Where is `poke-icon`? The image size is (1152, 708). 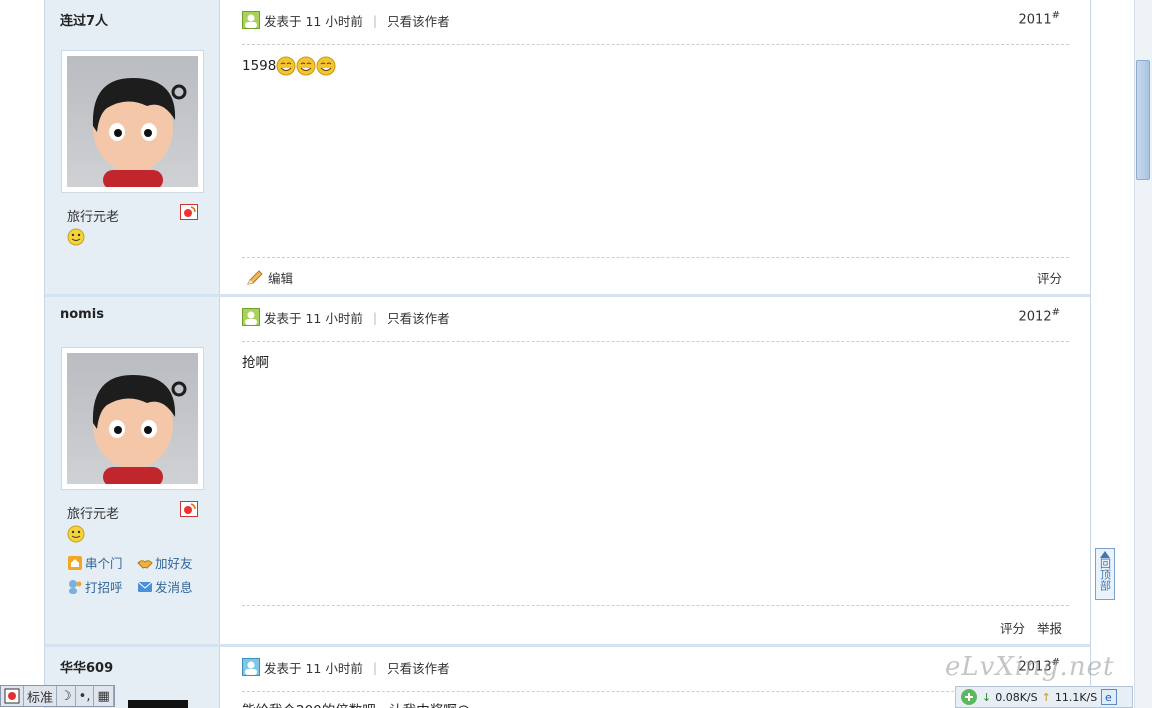
poke-icon is located at coordinates (75, 586).